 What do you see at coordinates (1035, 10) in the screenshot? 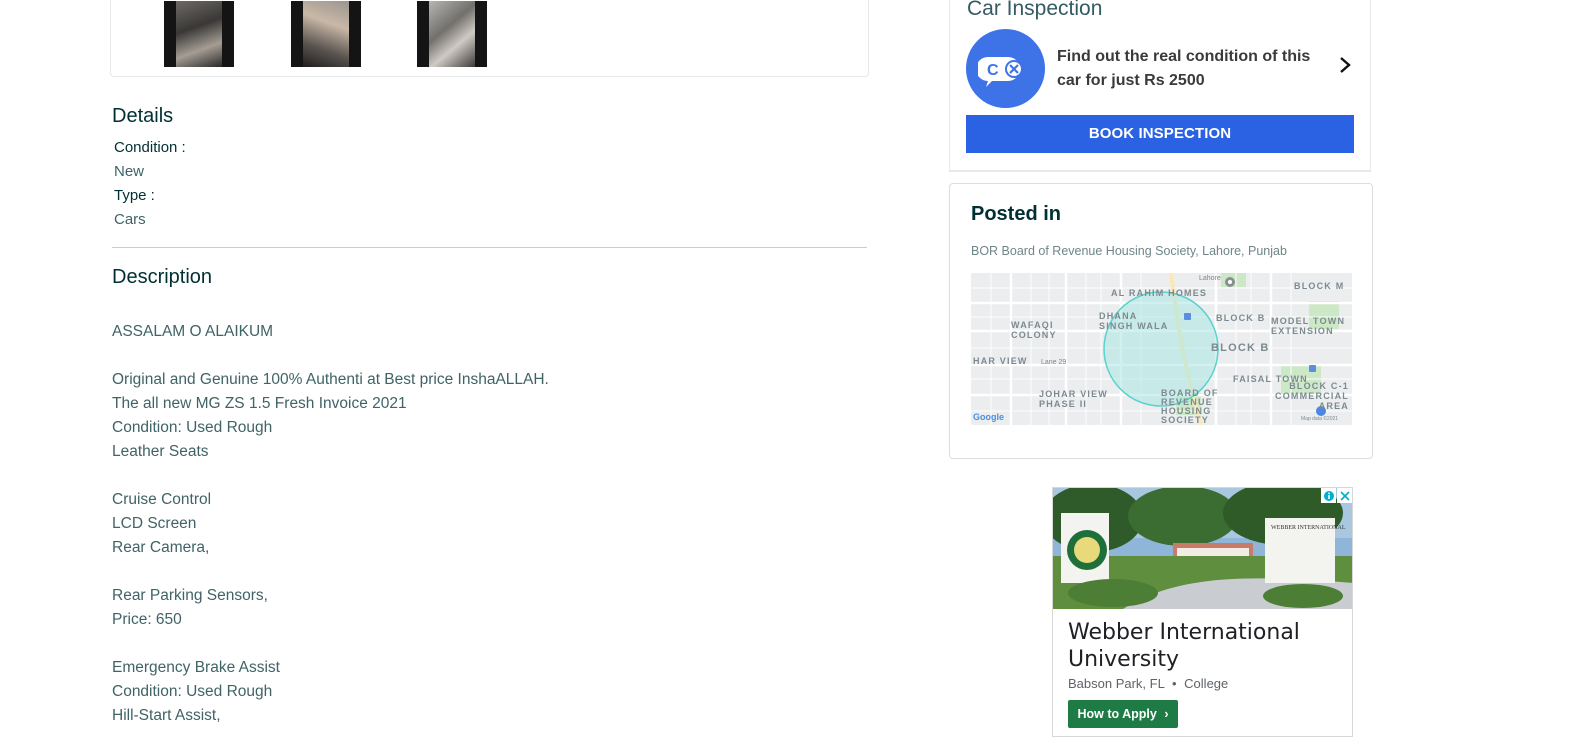
I see `car-inspection-title: Car Inspection` at bounding box center [1035, 10].